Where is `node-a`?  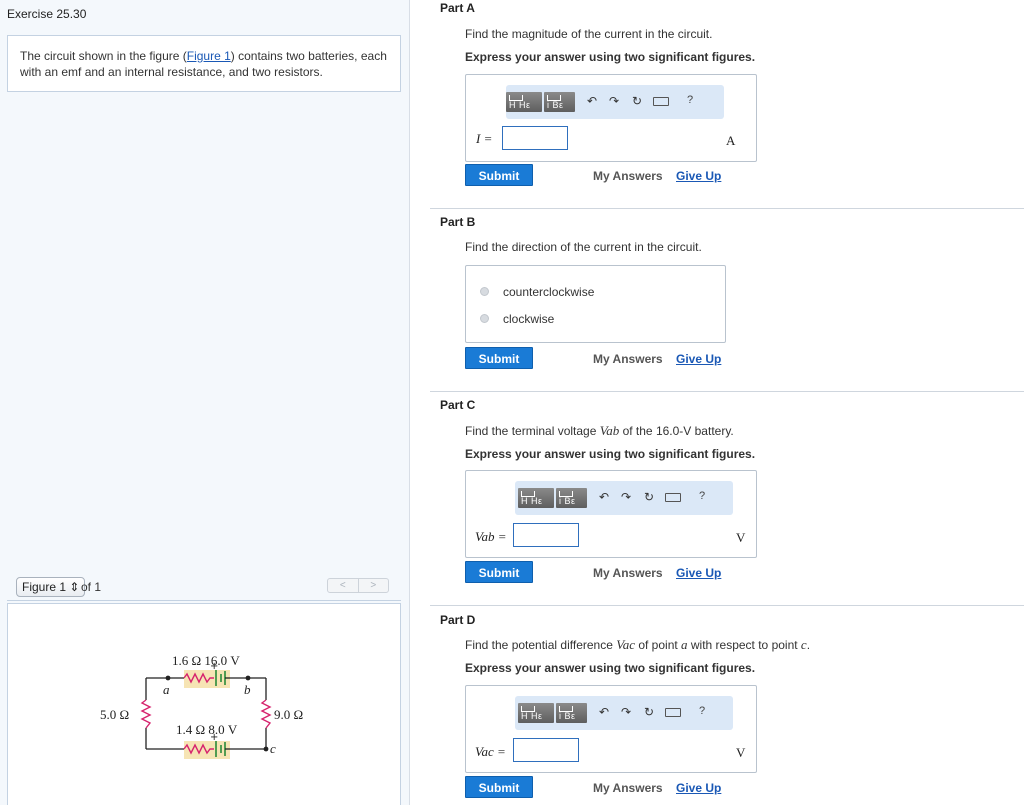
node-a is located at coordinates (168, 678).